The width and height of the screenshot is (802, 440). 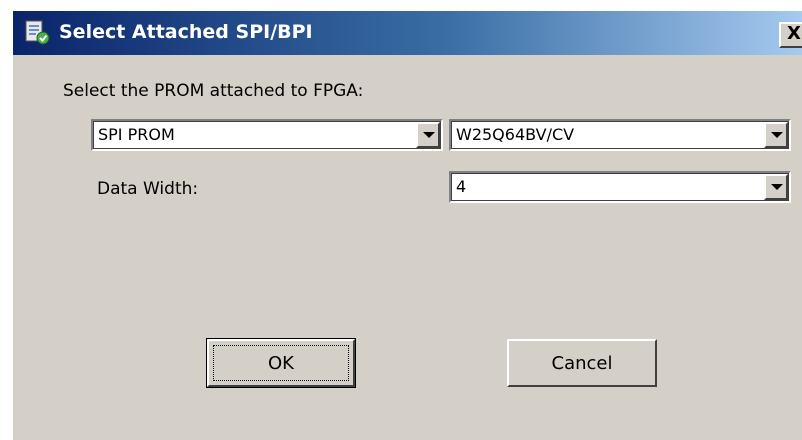 I want to click on ok-button: OK, so click(x=281, y=363).